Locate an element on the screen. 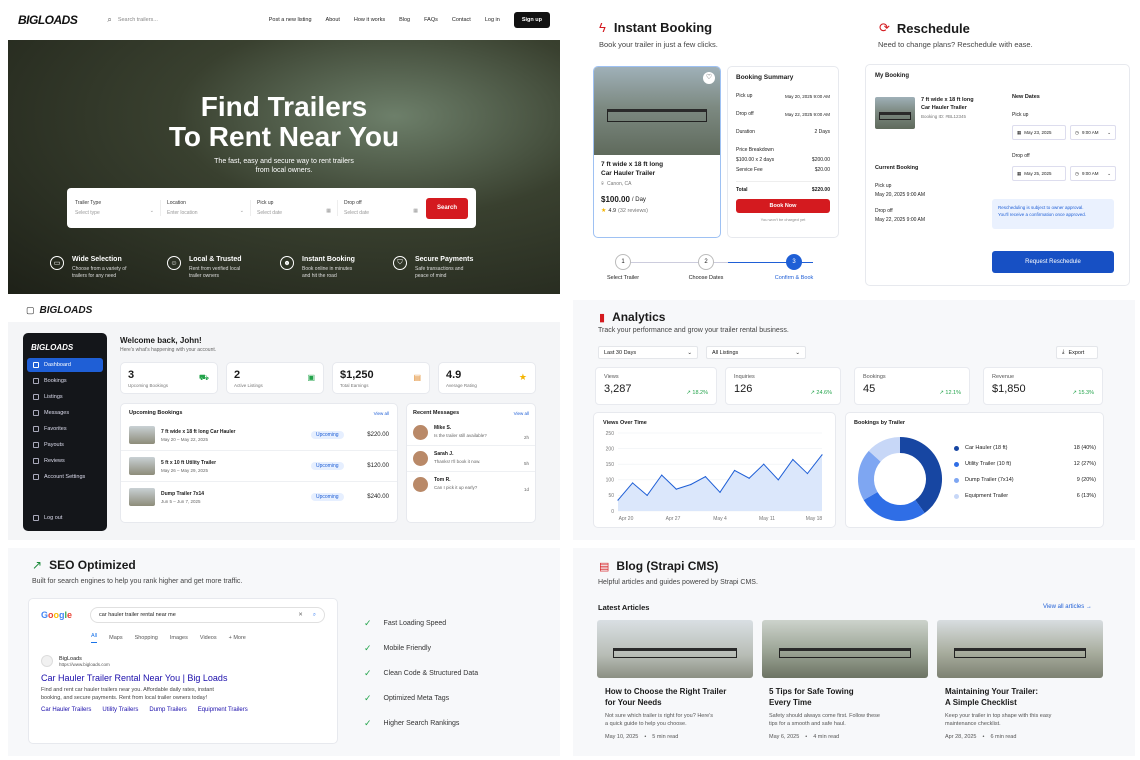 The image size is (1140, 760). book-now-button: Book Now is located at coordinates (783, 206).